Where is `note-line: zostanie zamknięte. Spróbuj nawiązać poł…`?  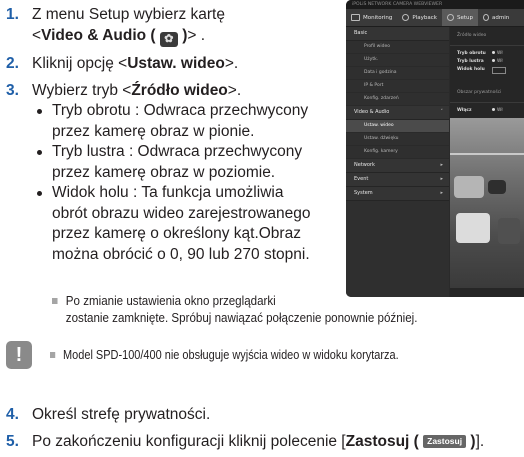
note-line: zostanie zamknięte. Spróbuj nawiązać poł… is located at coordinates (241, 318).